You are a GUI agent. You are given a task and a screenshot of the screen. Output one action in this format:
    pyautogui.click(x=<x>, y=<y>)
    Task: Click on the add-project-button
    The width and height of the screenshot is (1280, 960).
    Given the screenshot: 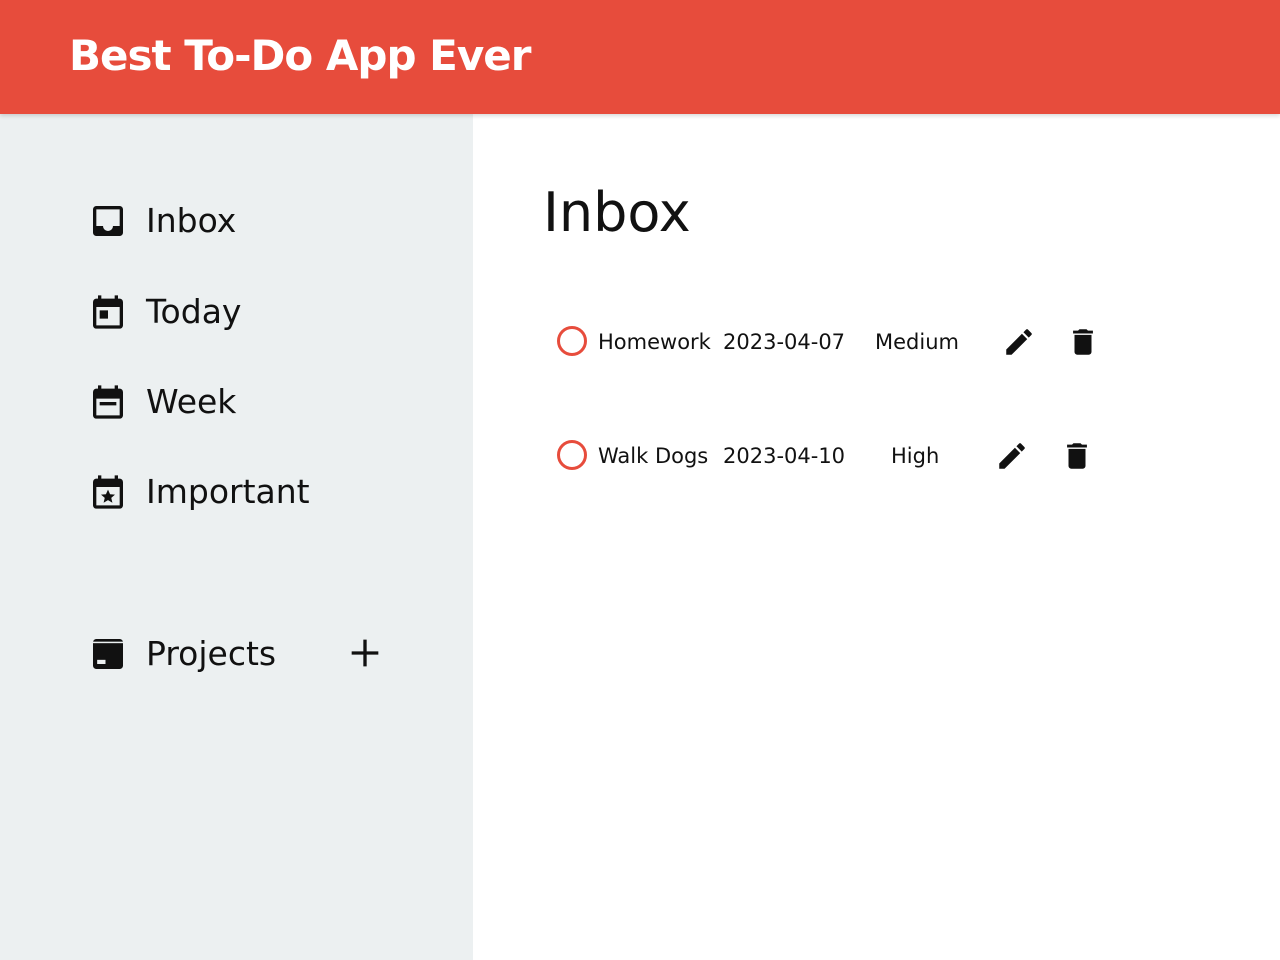 What is the action you would take?
    pyautogui.click(x=365, y=653)
    